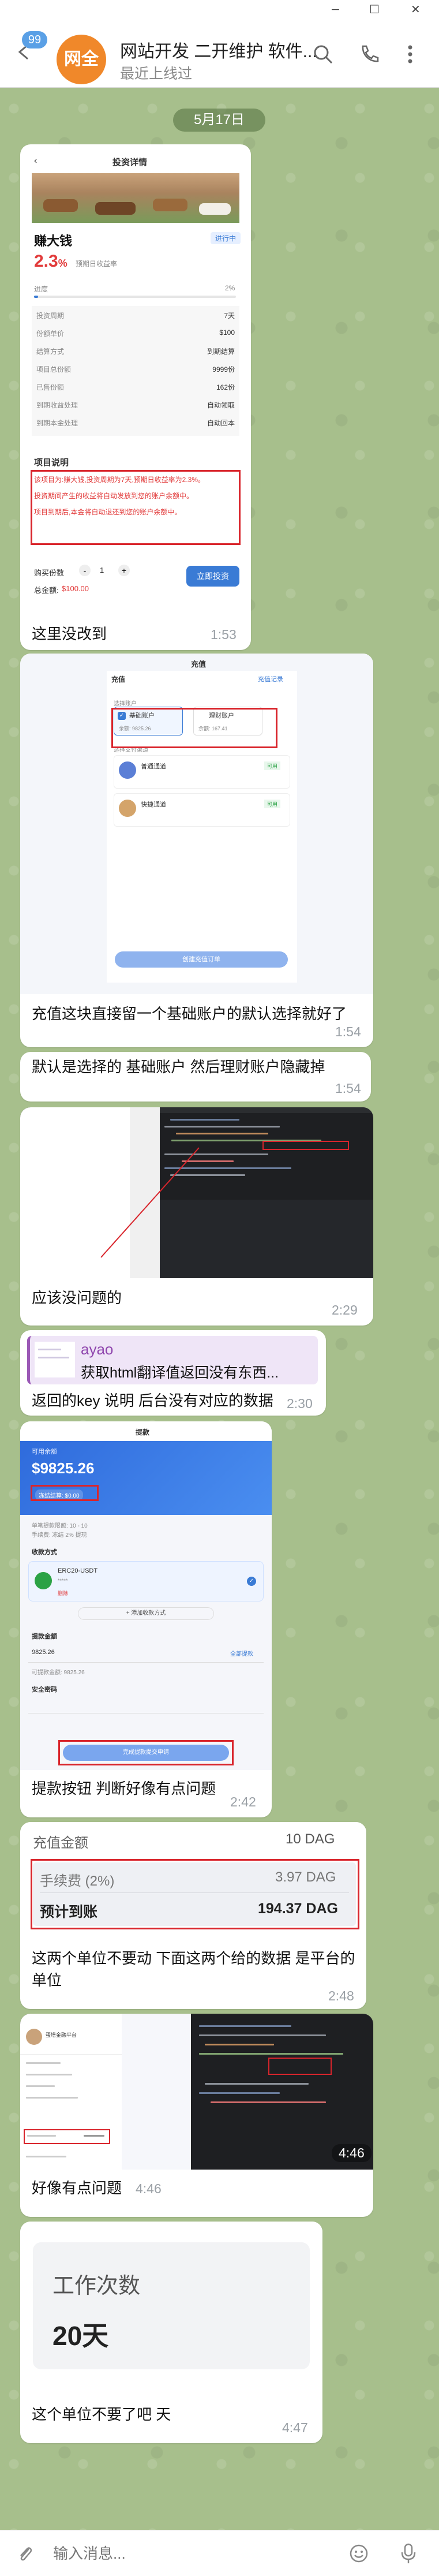 This screenshot has height=2576, width=439. I want to click on microphone-icon, so click(409, 2553).